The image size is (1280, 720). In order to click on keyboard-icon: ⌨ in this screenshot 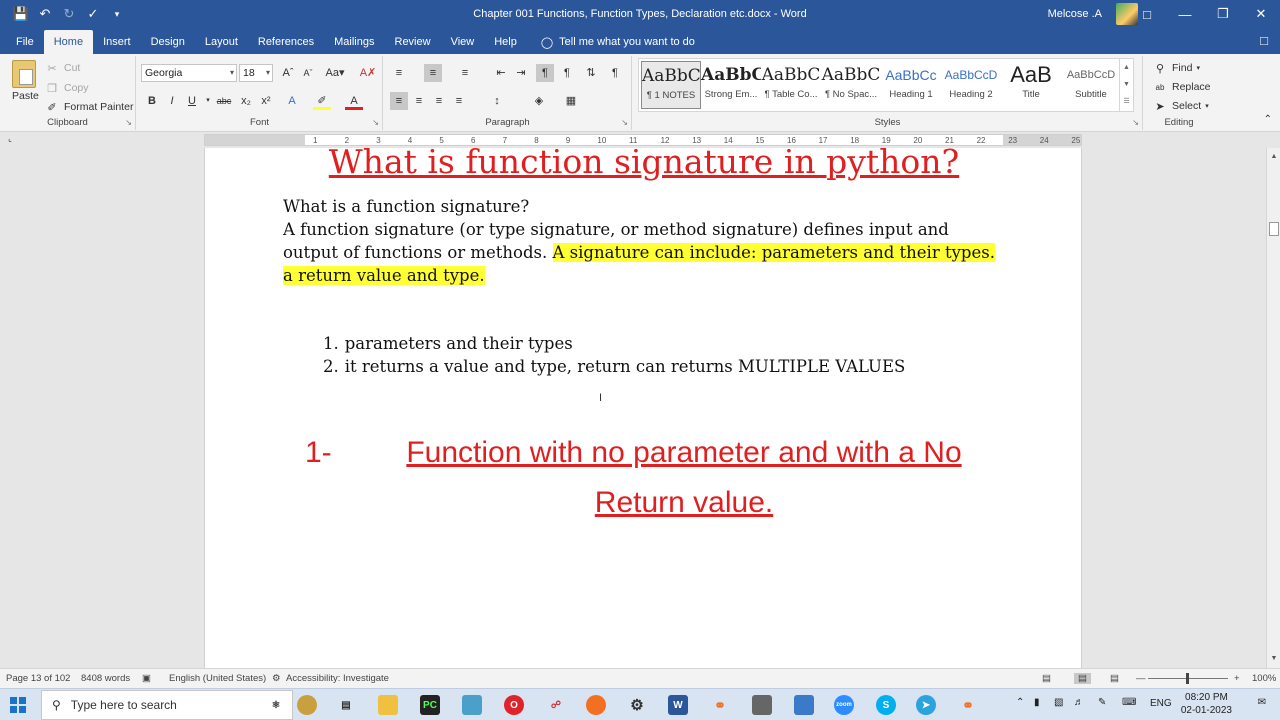, I will do `click(1129, 702)`.